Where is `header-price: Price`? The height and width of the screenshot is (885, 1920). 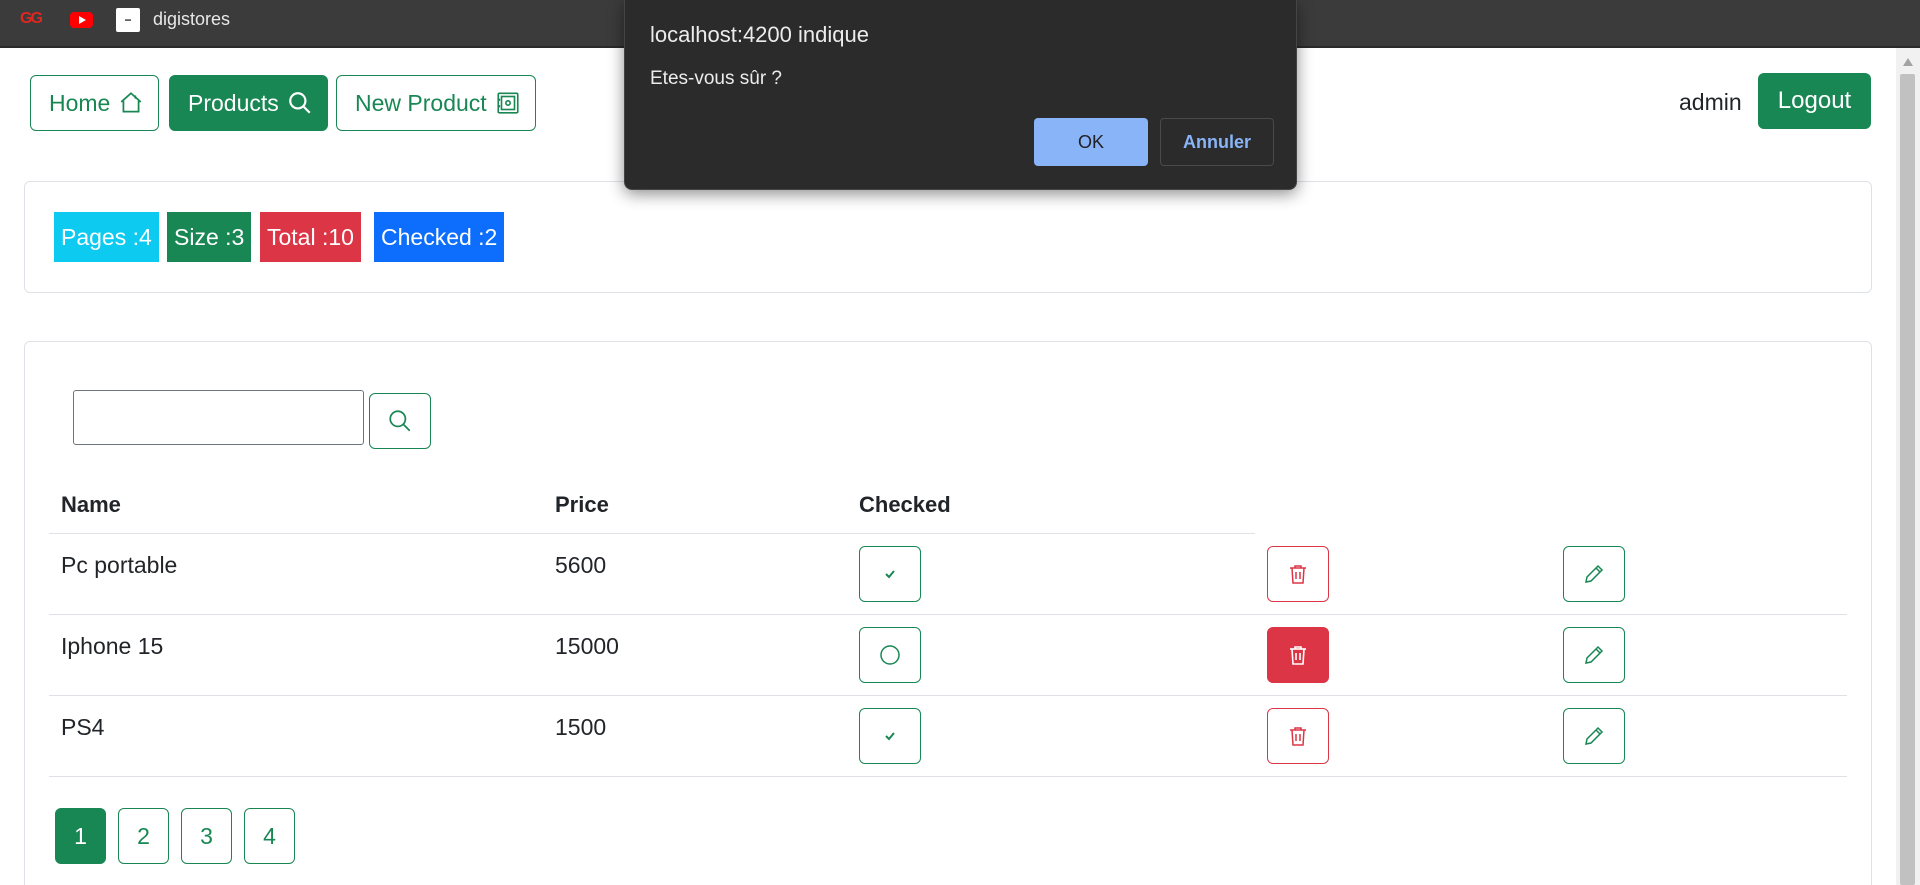
header-price: Price is located at coordinates (582, 504).